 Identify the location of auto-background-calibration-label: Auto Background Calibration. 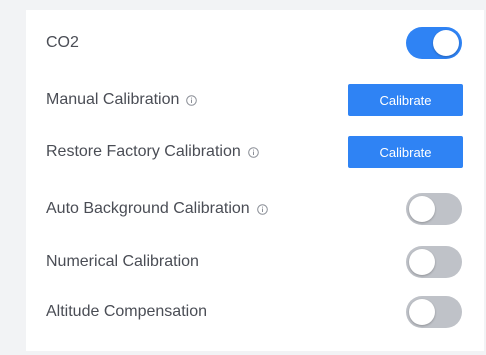
(157, 209).